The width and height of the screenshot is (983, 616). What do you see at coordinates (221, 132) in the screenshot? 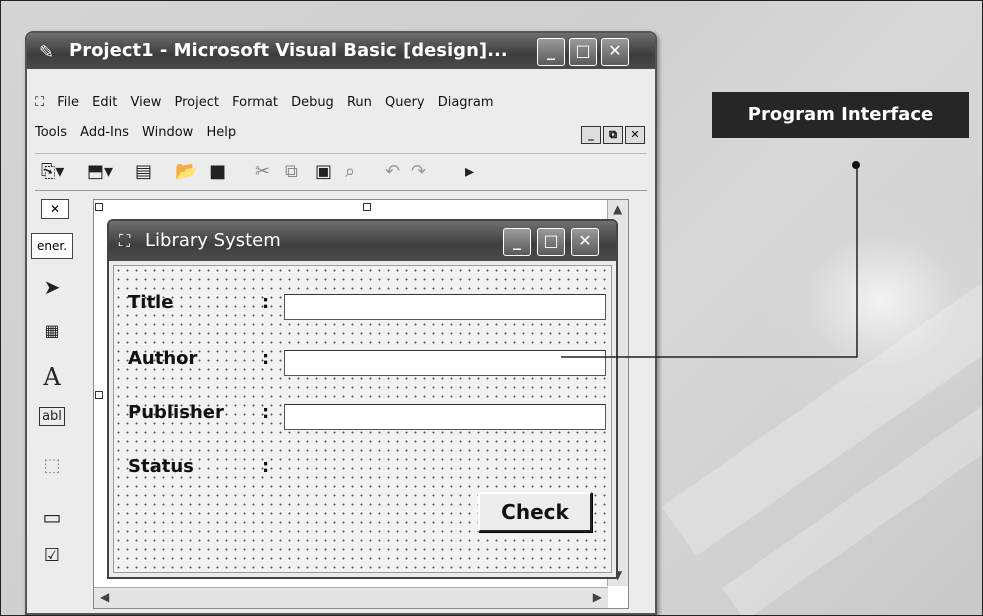
I see `menu-help: Help` at bounding box center [221, 132].